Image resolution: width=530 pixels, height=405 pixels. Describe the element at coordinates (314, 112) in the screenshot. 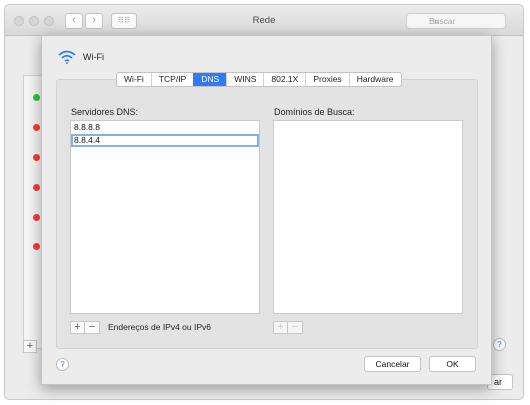

I see `search-domains-label: Domínios de Busca:` at that location.